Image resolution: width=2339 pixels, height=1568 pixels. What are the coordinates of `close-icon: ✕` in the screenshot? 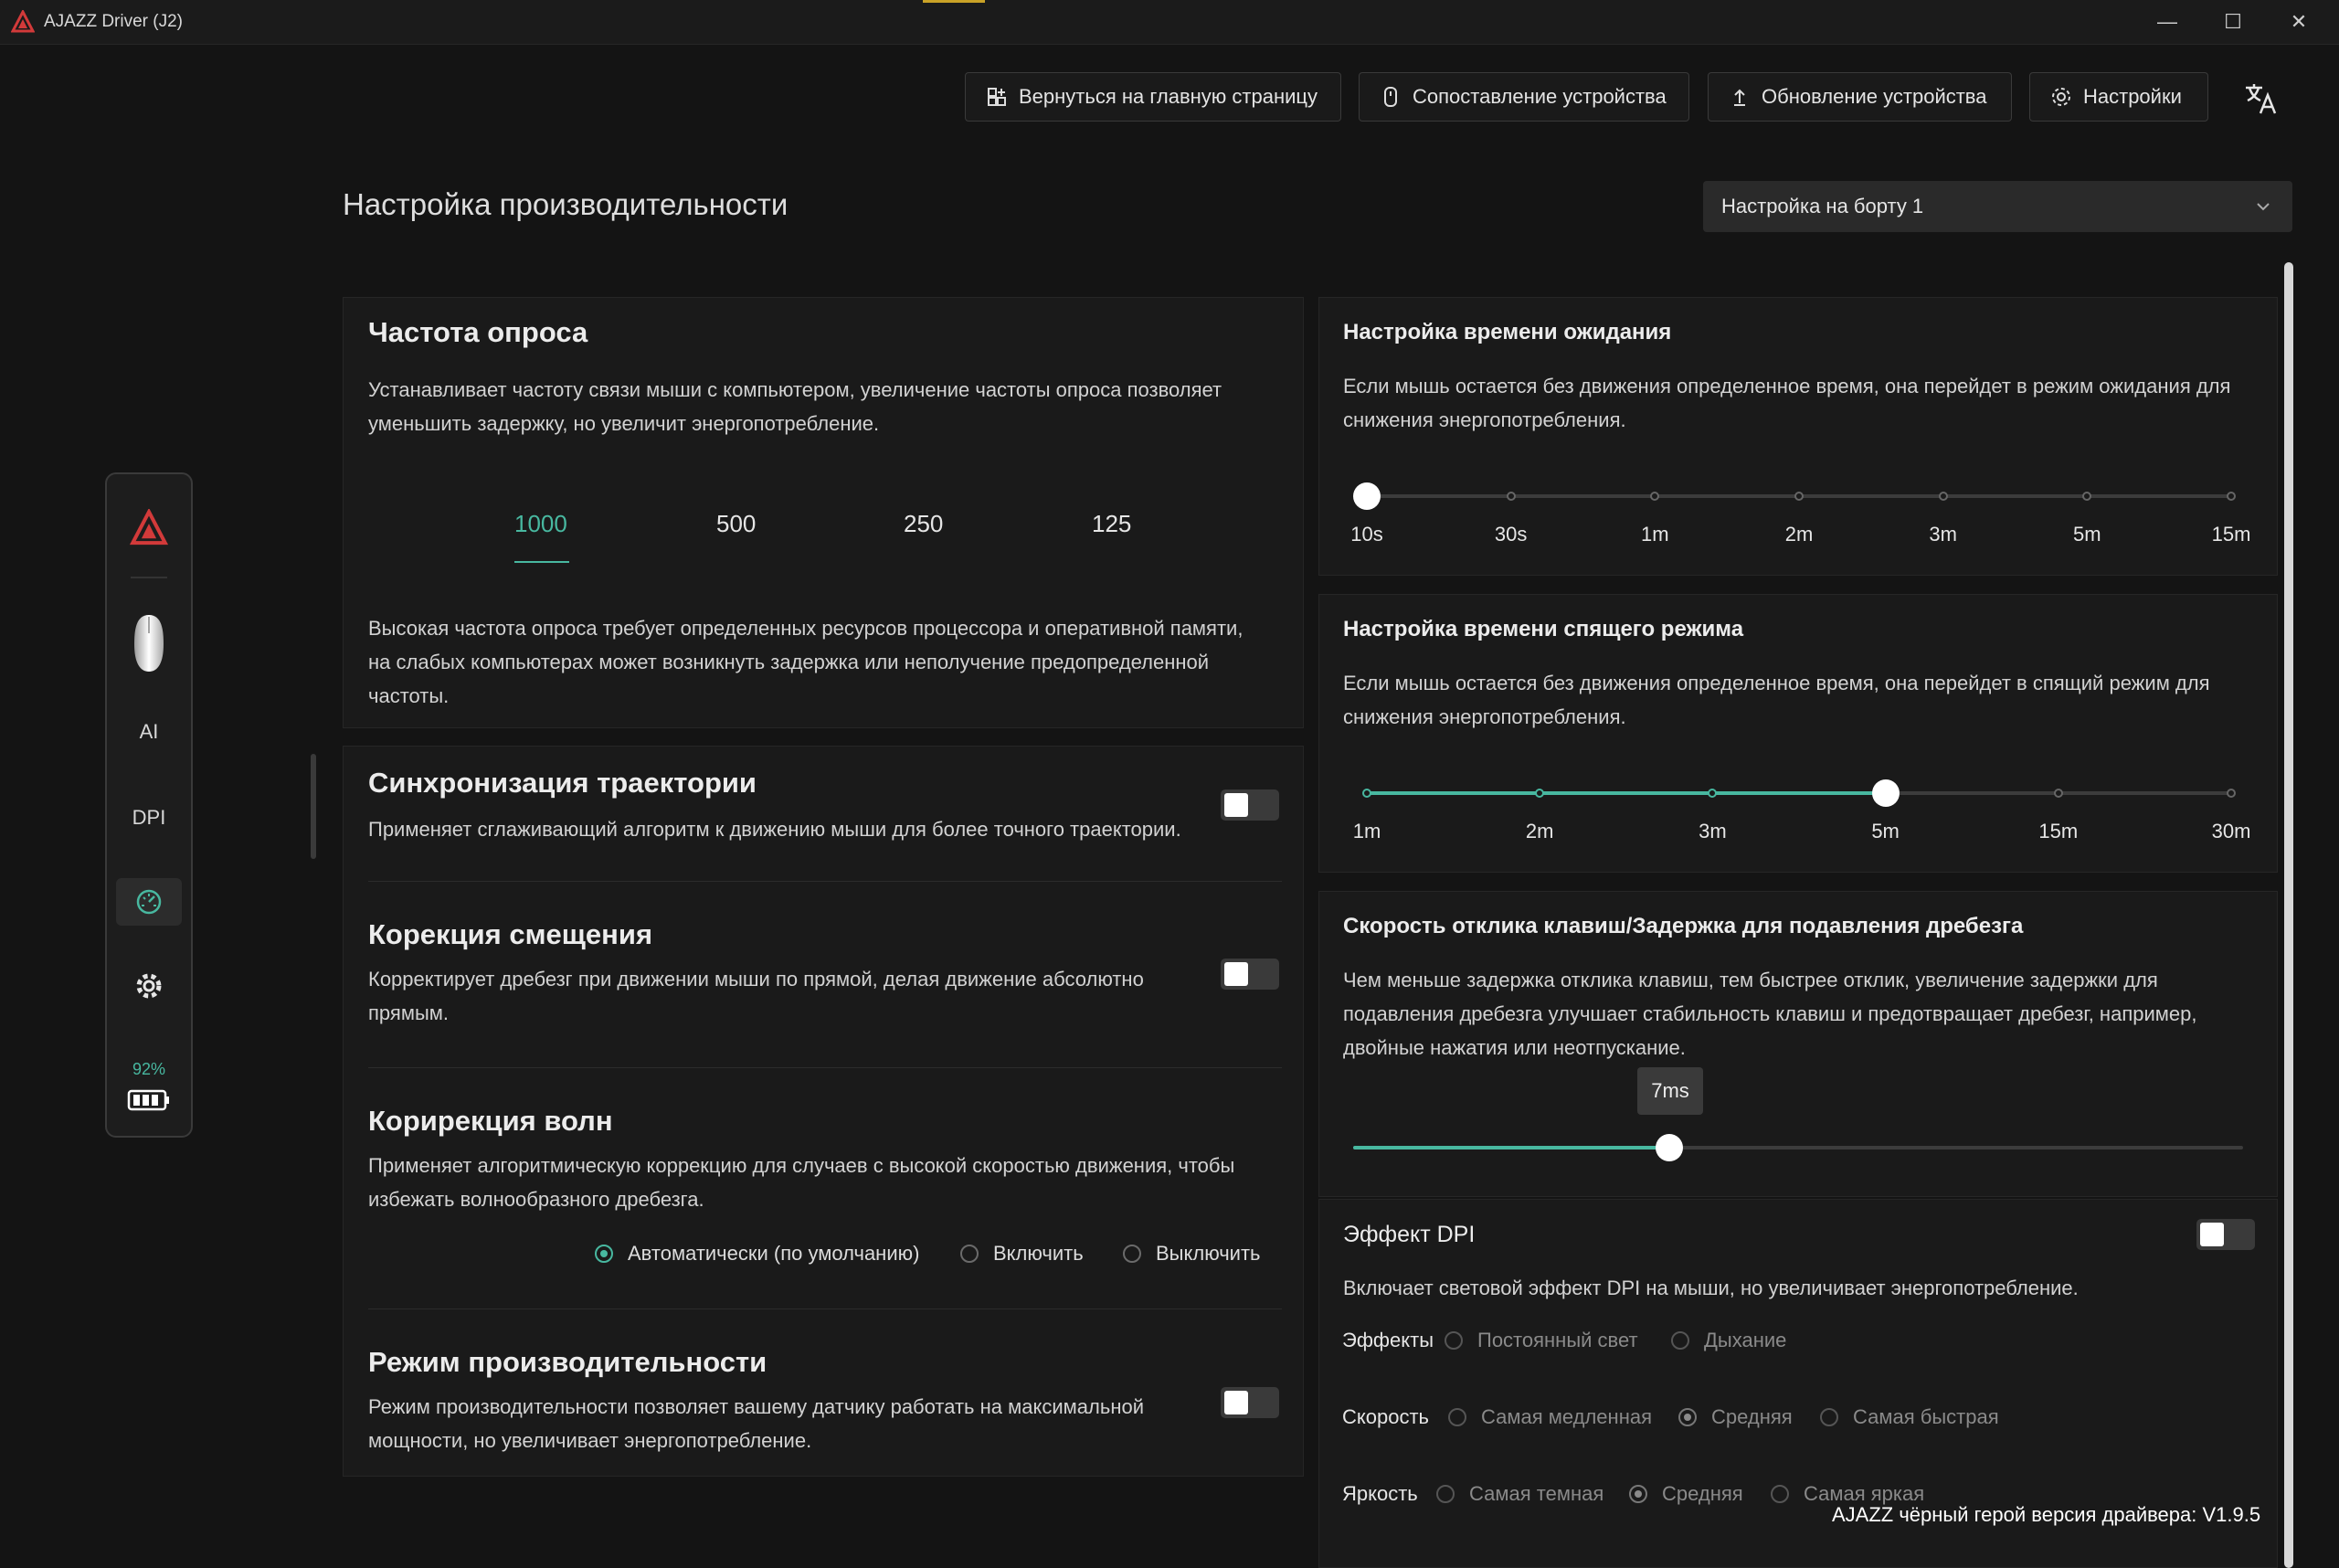 It's located at (2299, 21).